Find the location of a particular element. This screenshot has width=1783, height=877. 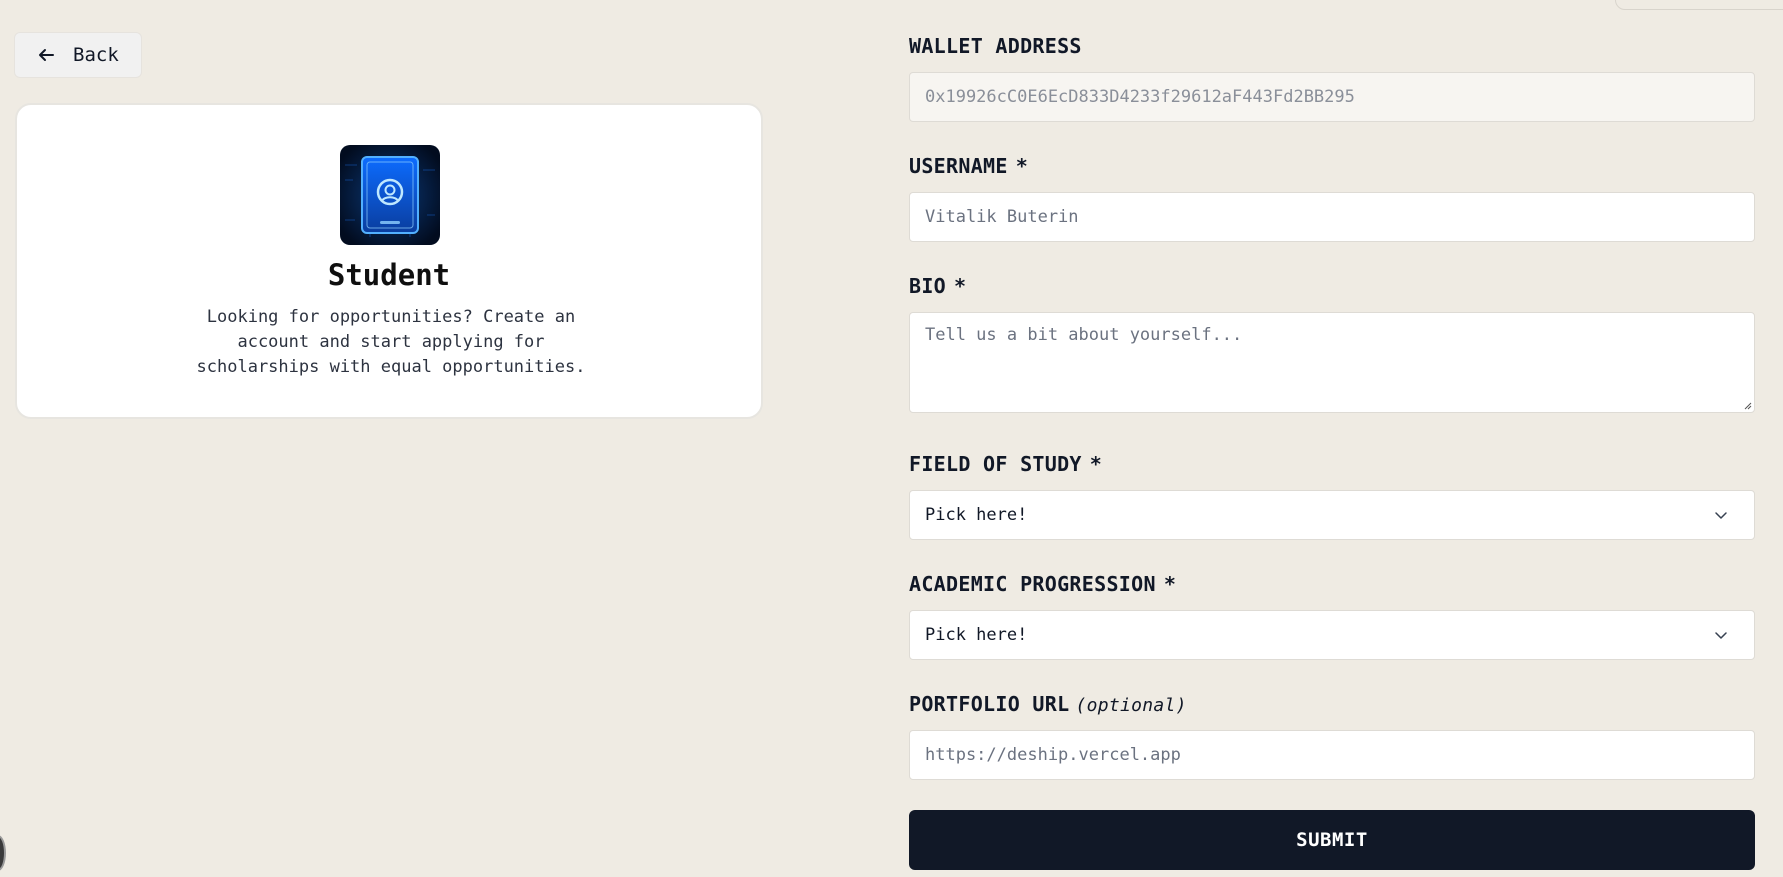

back-button: Back is located at coordinates (78, 55).